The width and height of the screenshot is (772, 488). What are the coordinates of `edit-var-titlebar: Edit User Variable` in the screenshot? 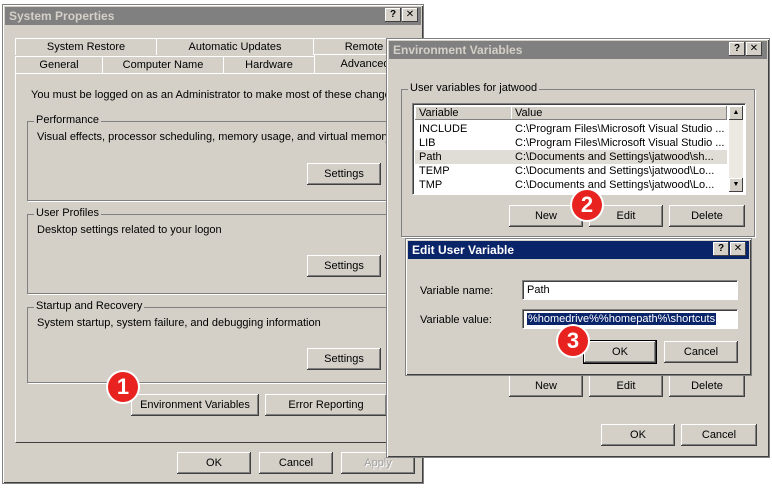 It's located at (578, 250).